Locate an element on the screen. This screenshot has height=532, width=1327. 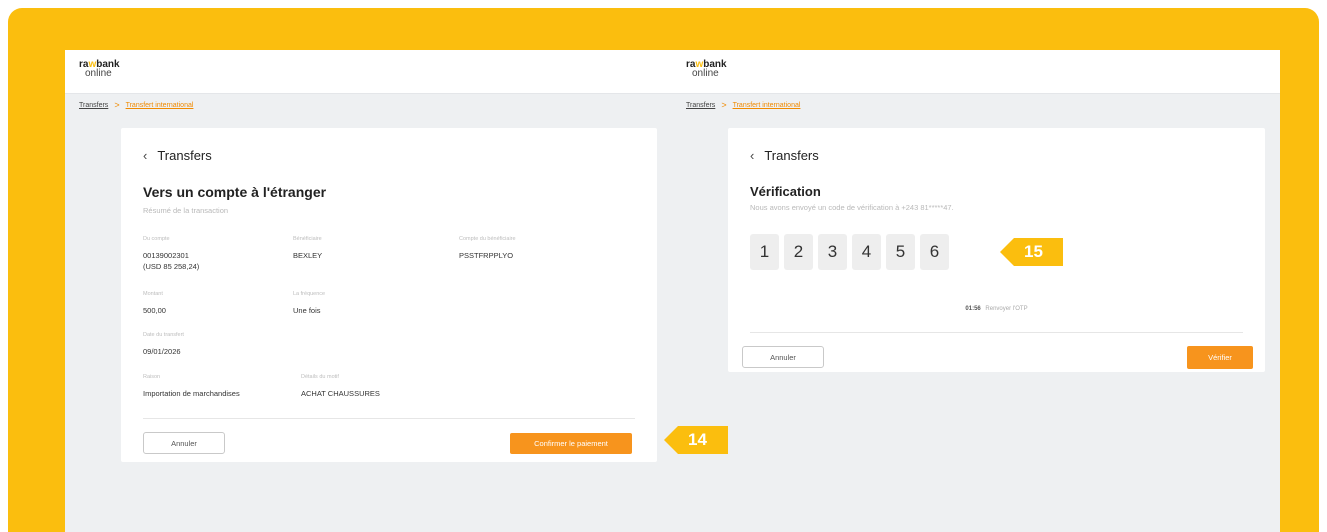
page-subtitle: Résumé de la transaction is located at coordinates (186, 210).